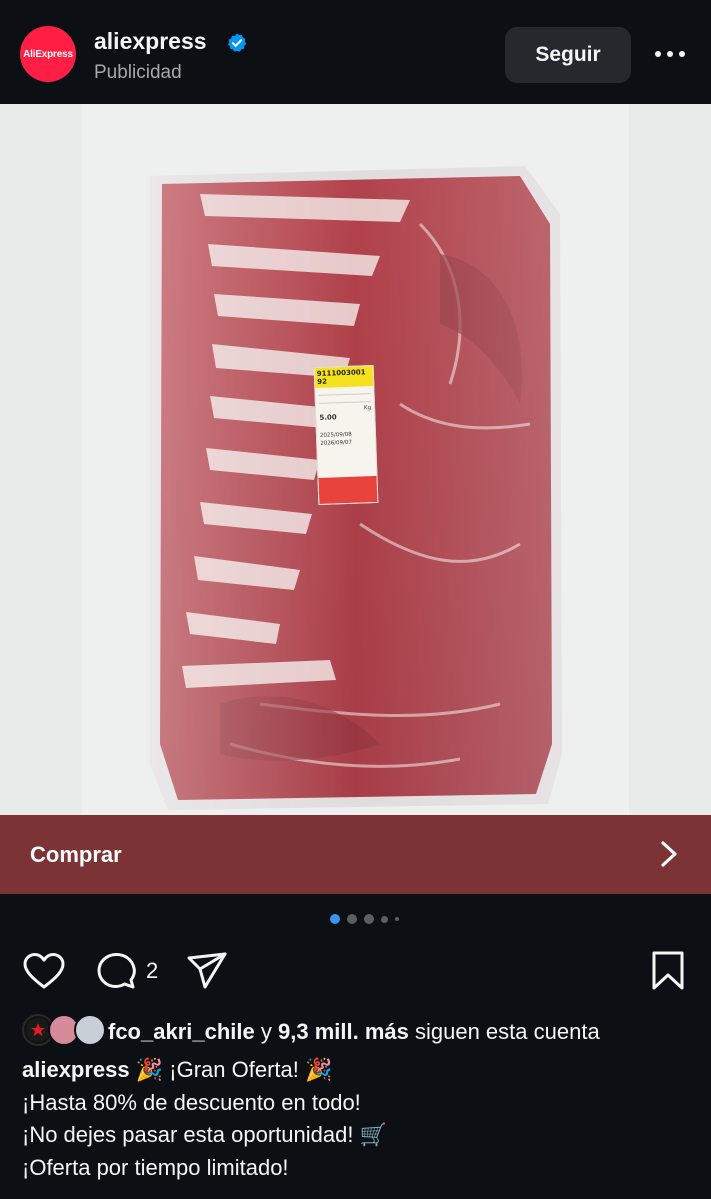 The height and width of the screenshot is (1199, 711). I want to click on sponsored-label: Publicidad, so click(138, 72).